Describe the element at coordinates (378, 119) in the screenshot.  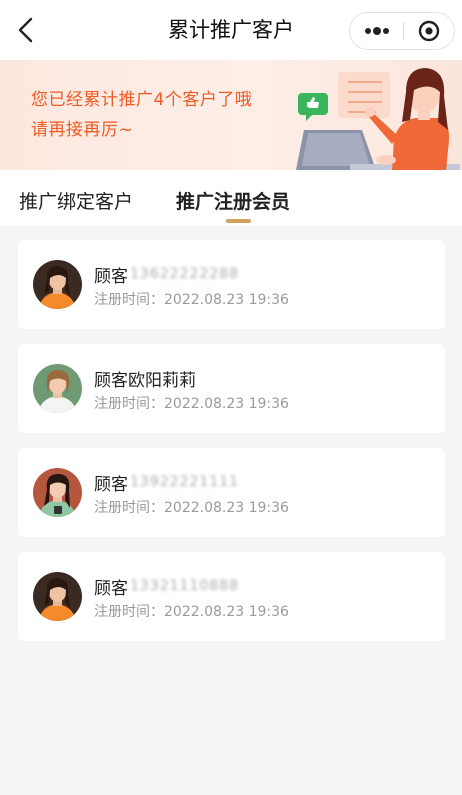
I see `woman-laptop-illustration` at that location.